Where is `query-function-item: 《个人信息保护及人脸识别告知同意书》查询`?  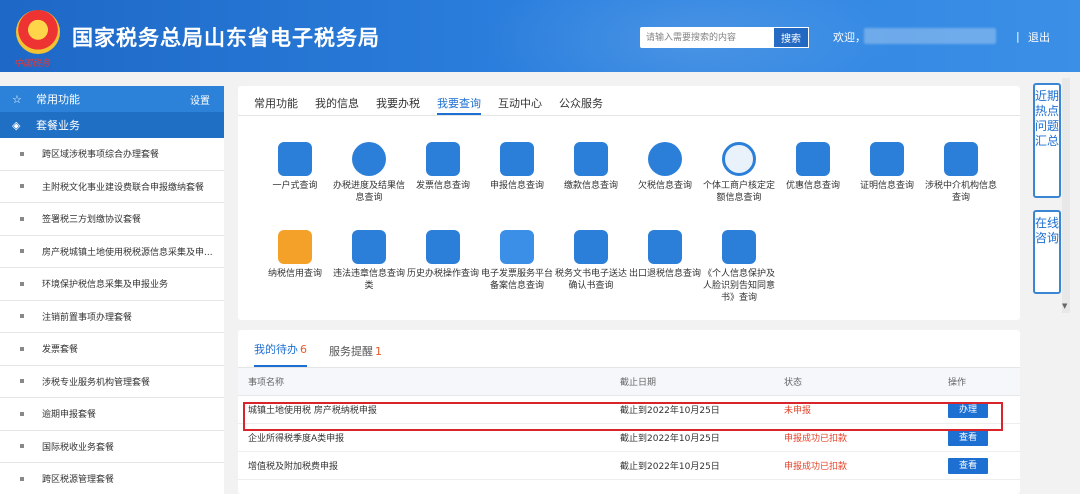 query-function-item: 《个人信息保护及人脸识别告知同意书》查询 is located at coordinates (739, 267).